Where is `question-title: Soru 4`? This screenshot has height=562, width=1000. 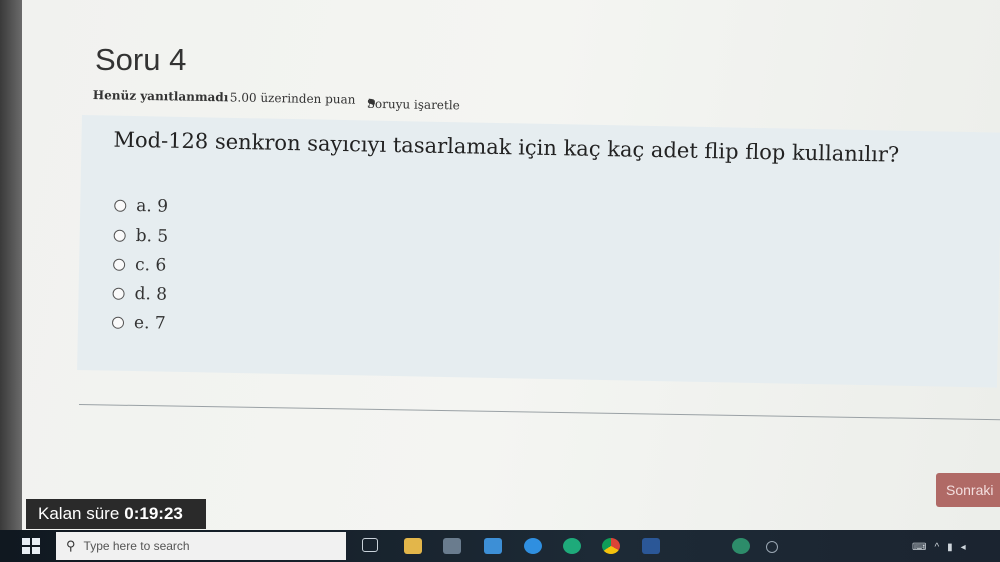
question-title: Soru 4 is located at coordinates (141, 59).